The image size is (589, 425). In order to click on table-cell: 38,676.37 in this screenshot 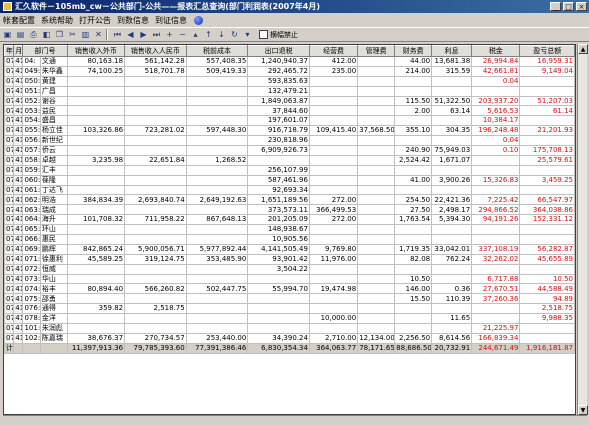, I will do `click(96, 338)`.